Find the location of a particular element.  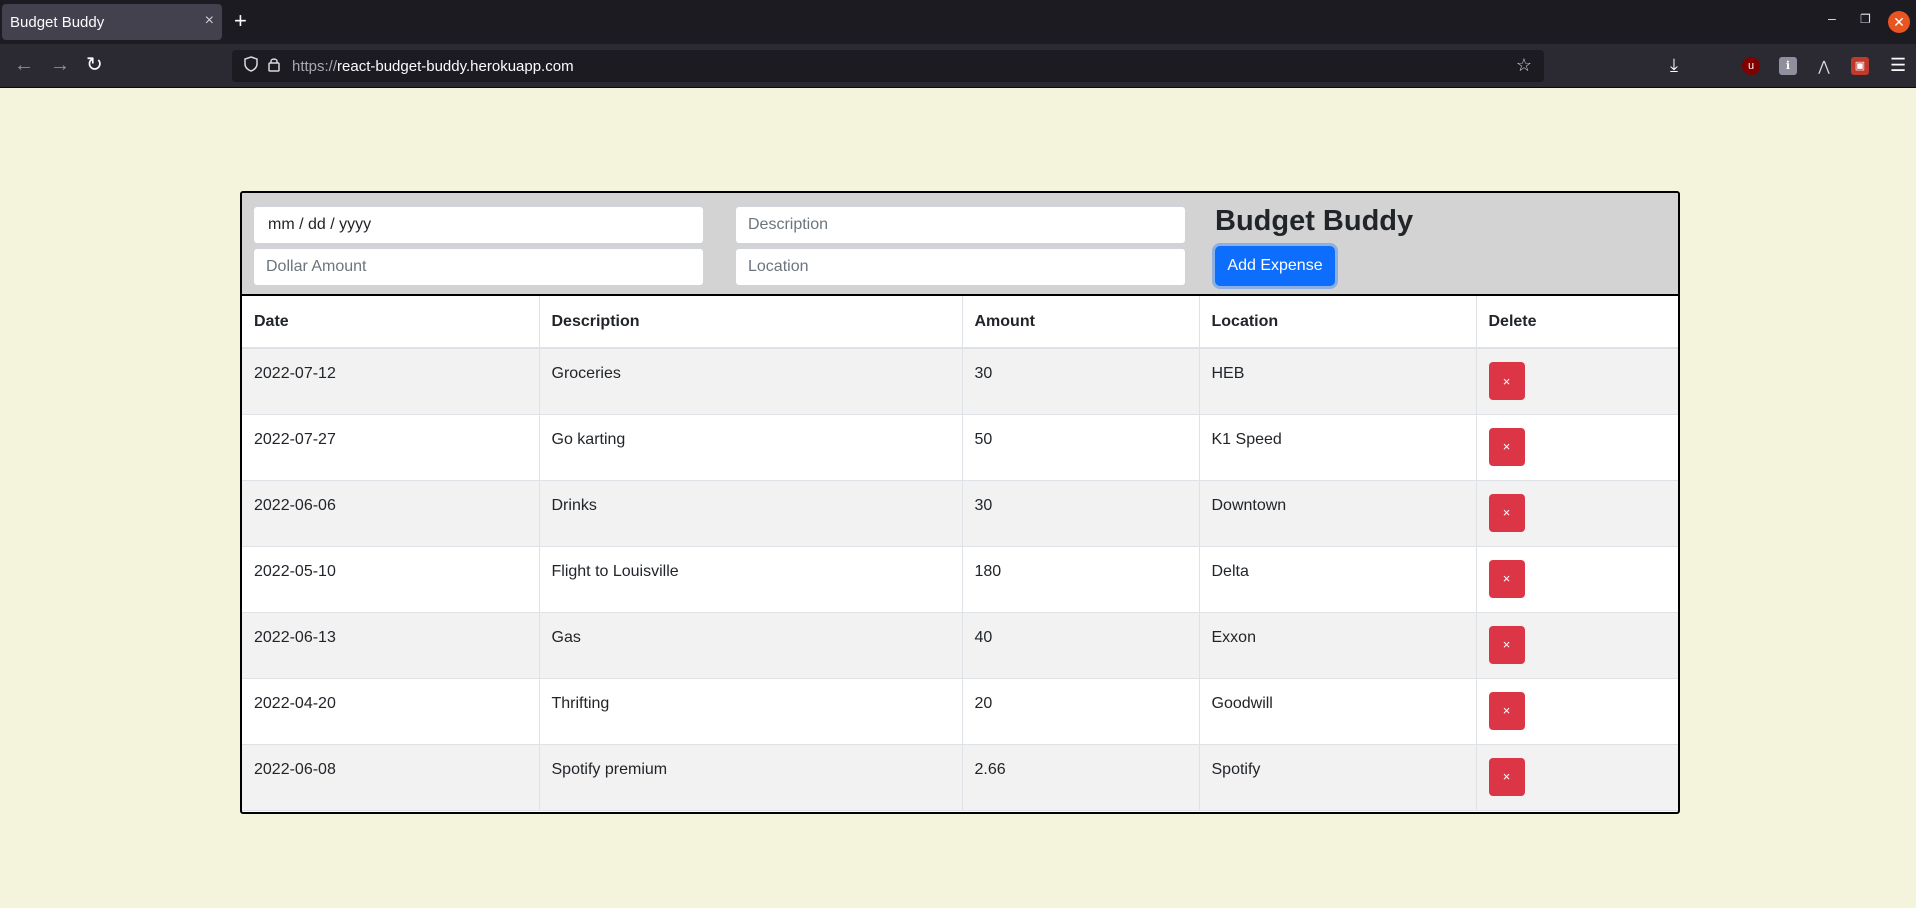

cell-amount: 20 is located at coordinates (1081, 711).